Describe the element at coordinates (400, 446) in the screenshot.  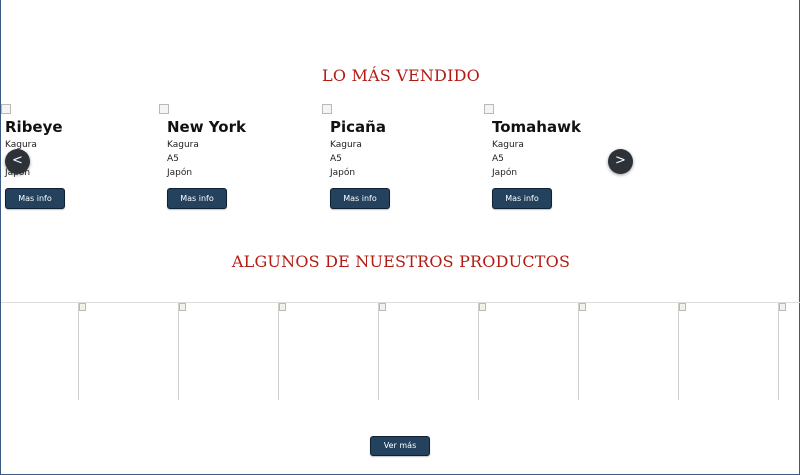
I see `see-more-button: Ver más` at that location.